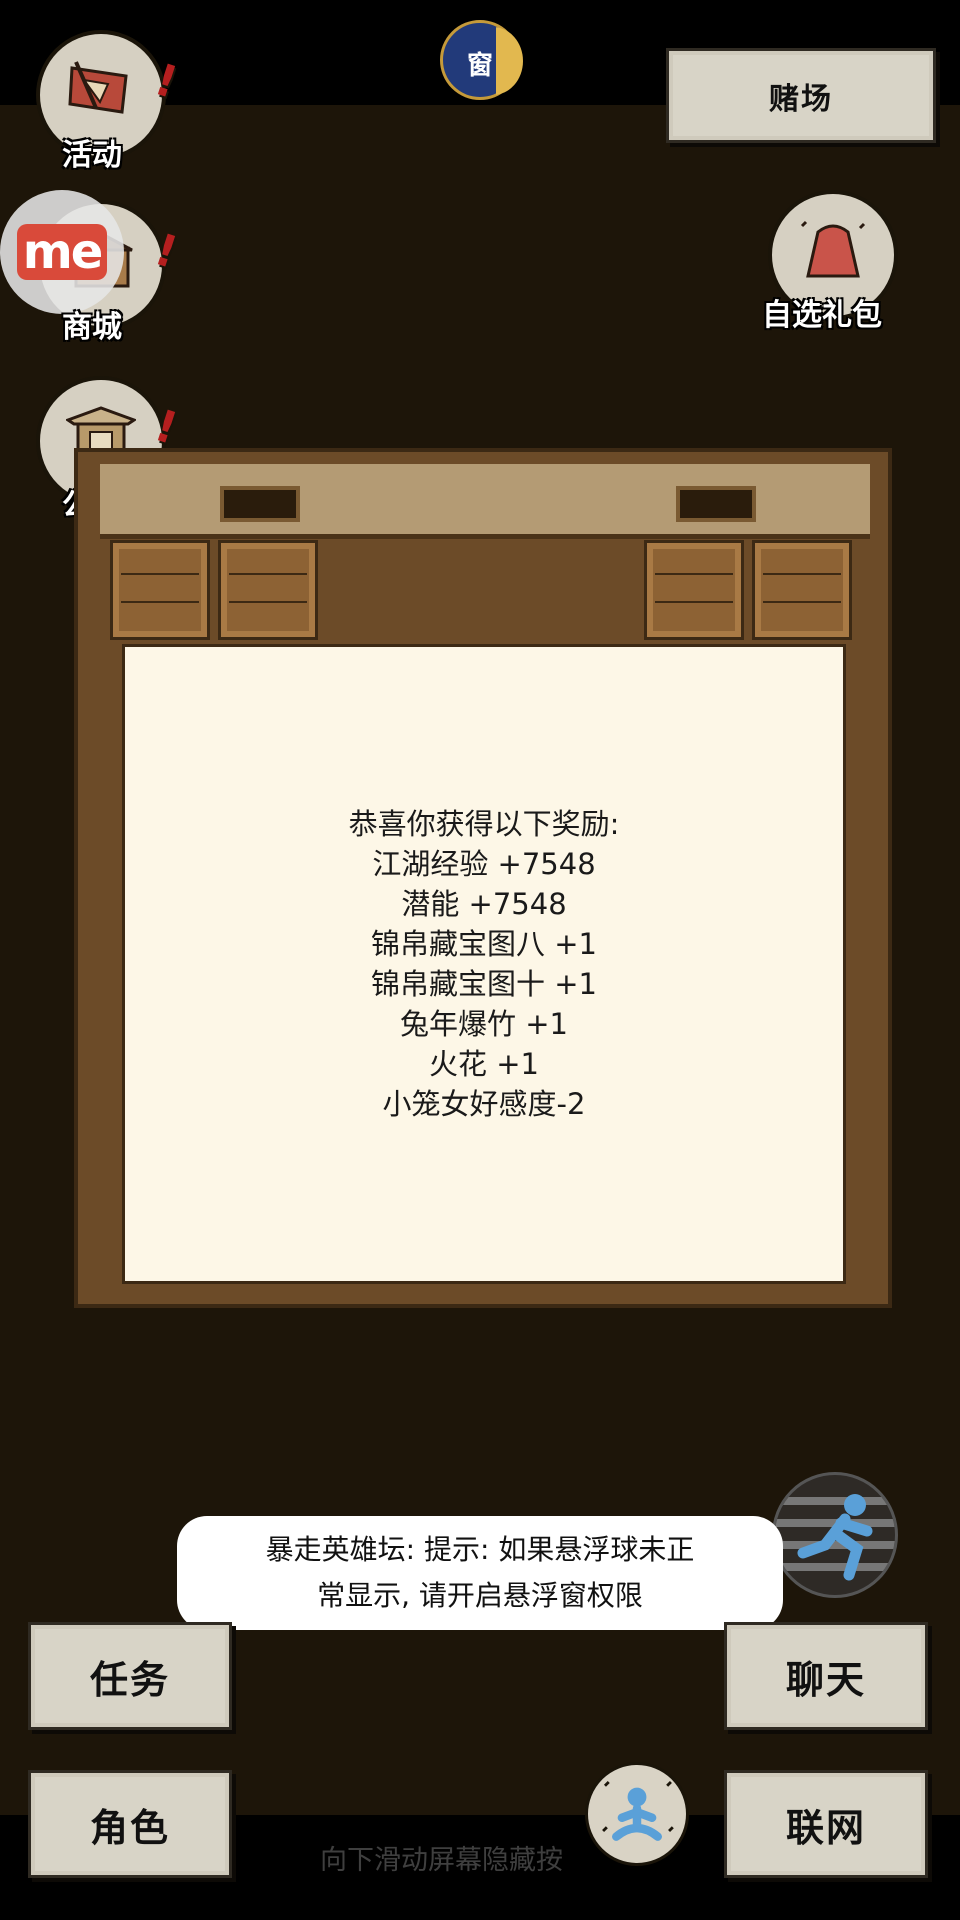 This screenshot has height=1920, width=960. Describe the element at coordinates (833, 249) in the screenshot. I see `gift-bag-icon` at that location.